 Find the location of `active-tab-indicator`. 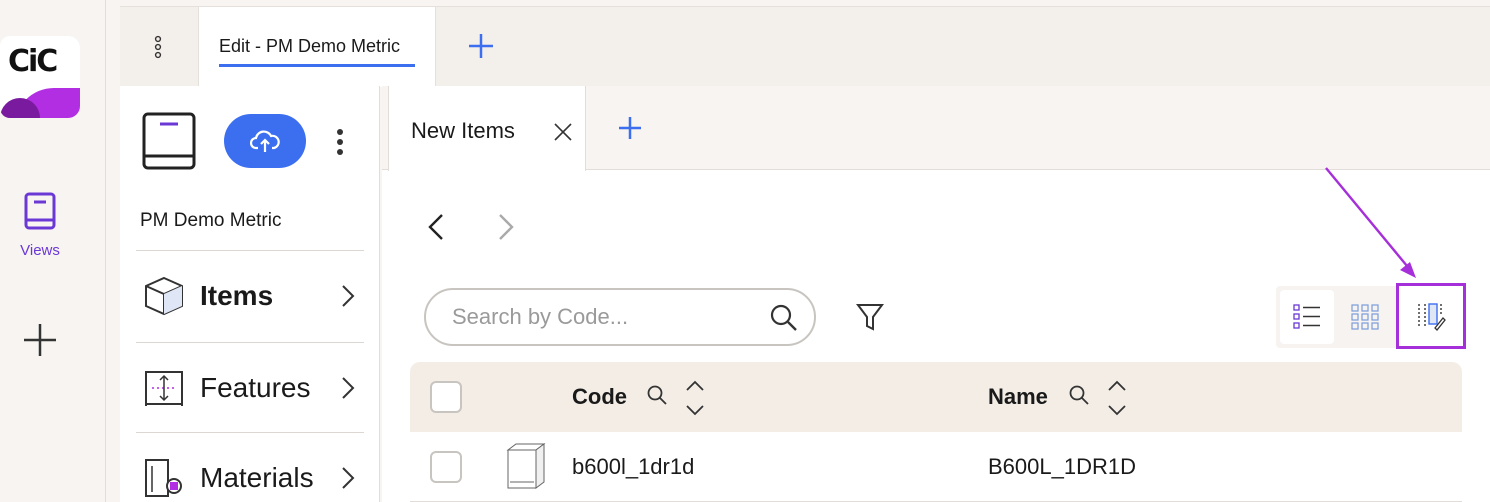

active-tab-indicator is located at coordinates (317, 65).